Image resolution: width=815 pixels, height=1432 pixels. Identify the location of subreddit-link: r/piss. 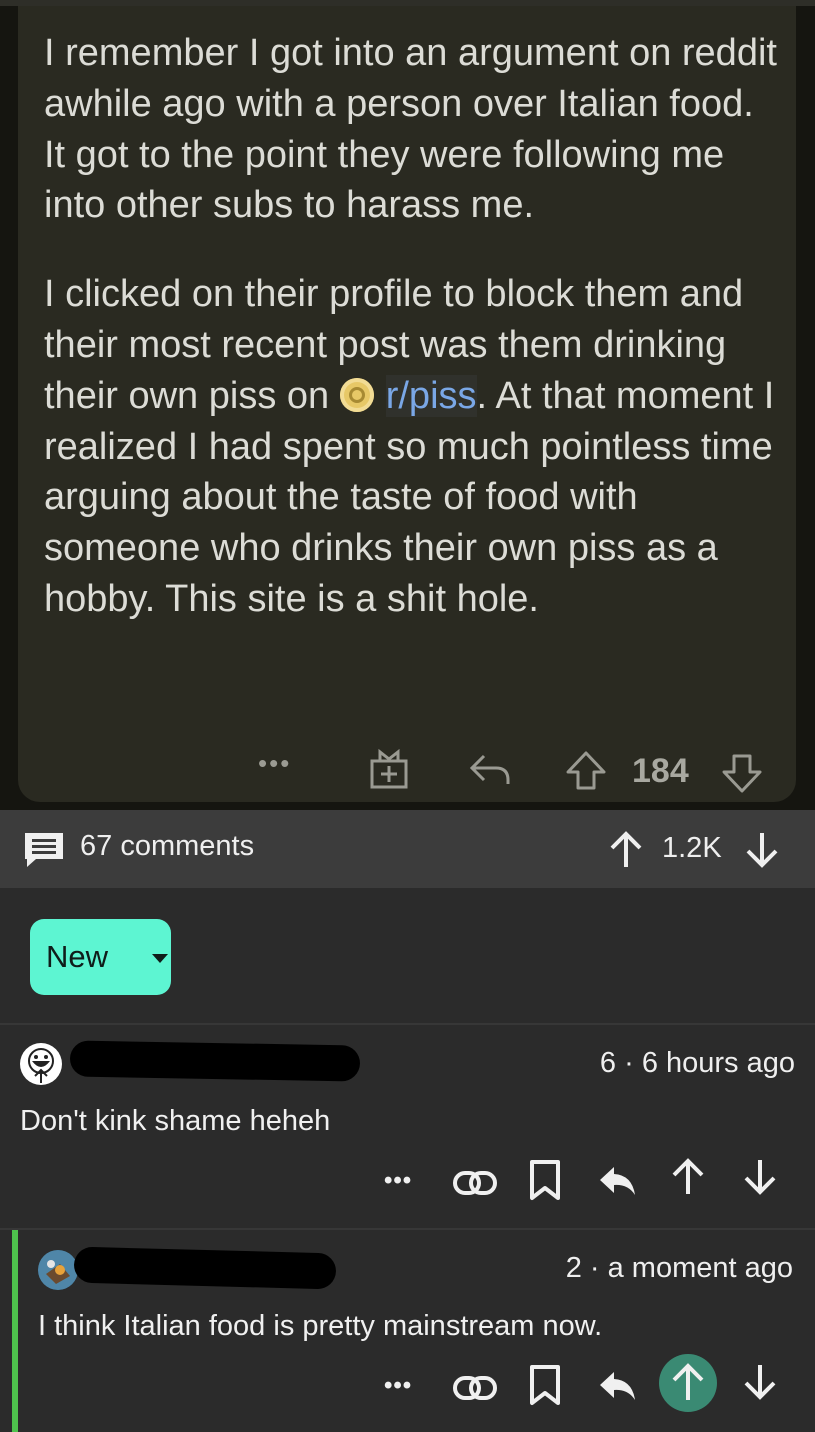
(431, 395).